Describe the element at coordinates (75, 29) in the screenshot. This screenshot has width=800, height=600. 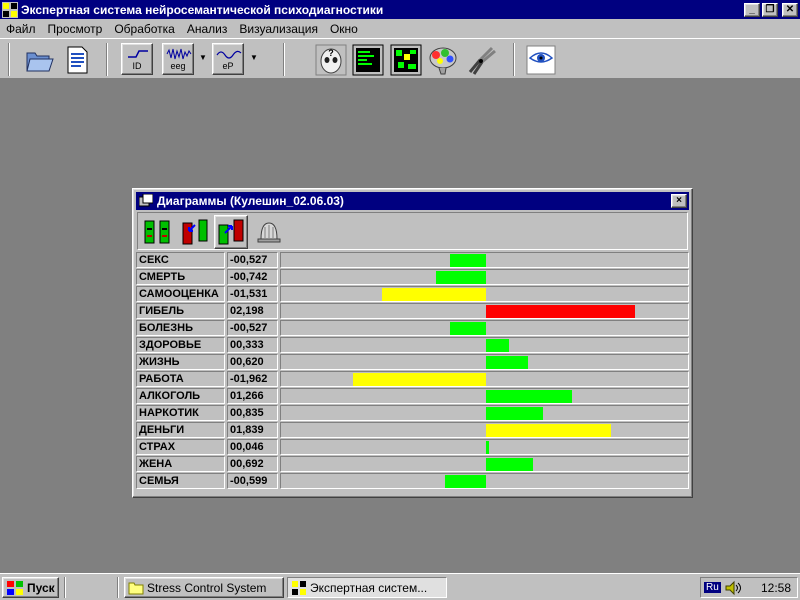
I see `menu-view: Просмотр` at that location.